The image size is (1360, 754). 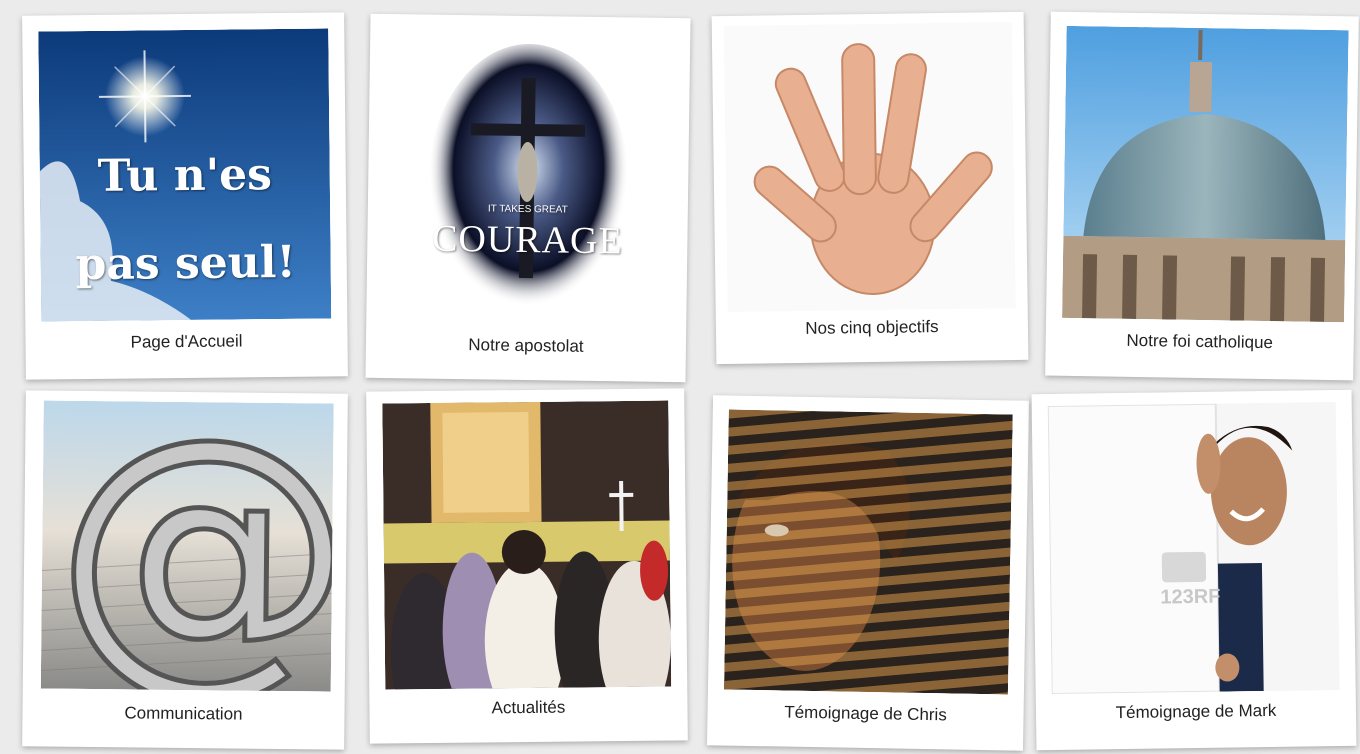 What do you see at coordinates (869, 167) in the screenshot?
I see `open-hand-photo` at bounding box center [869, 167].